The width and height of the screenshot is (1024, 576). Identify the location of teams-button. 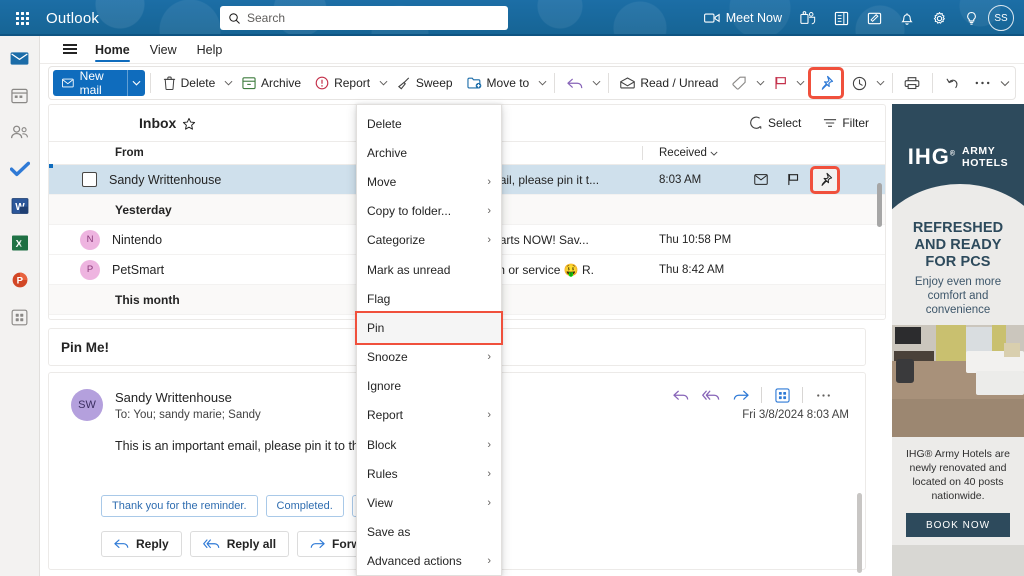
(808, 18).